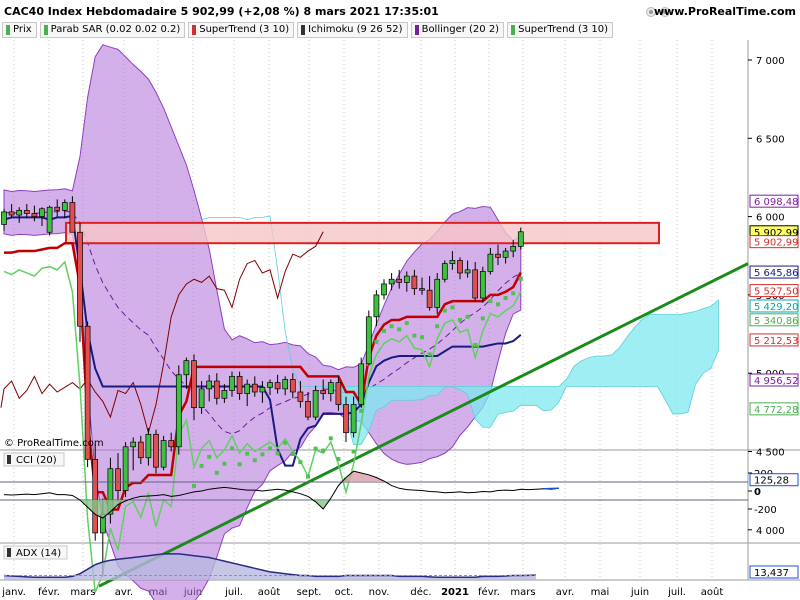  I want to click on price-badge-label: 5 340,86, so click(776, 321).